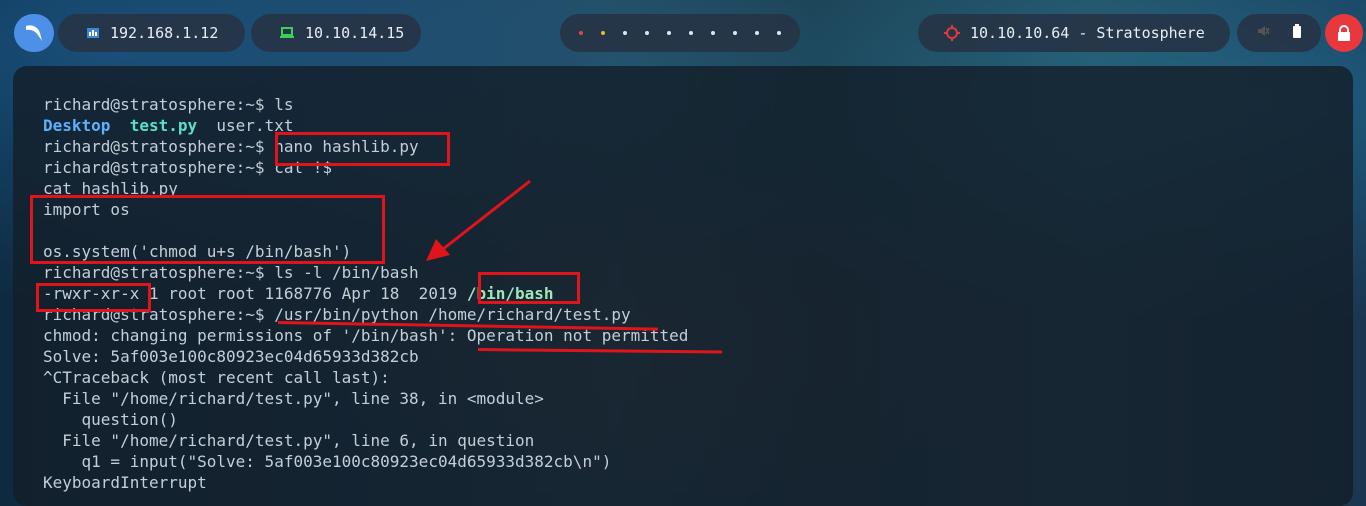  Describe the element at coordinates (207, 229) in the screenshot. I see `annotation-box-code` at that location.